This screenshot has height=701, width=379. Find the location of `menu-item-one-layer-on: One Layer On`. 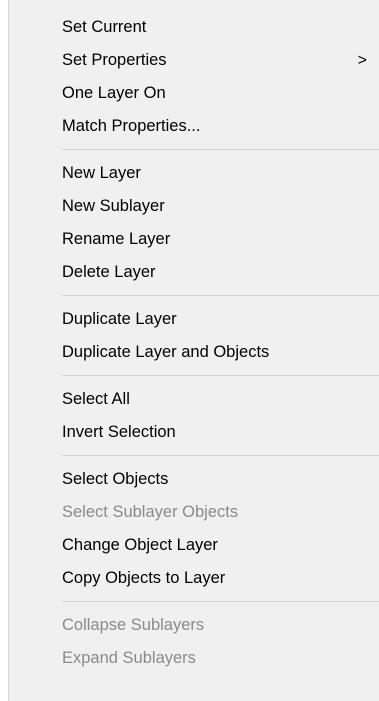

menu-item-one-layer-on: One Layer On is located at coordinates (194, 93).